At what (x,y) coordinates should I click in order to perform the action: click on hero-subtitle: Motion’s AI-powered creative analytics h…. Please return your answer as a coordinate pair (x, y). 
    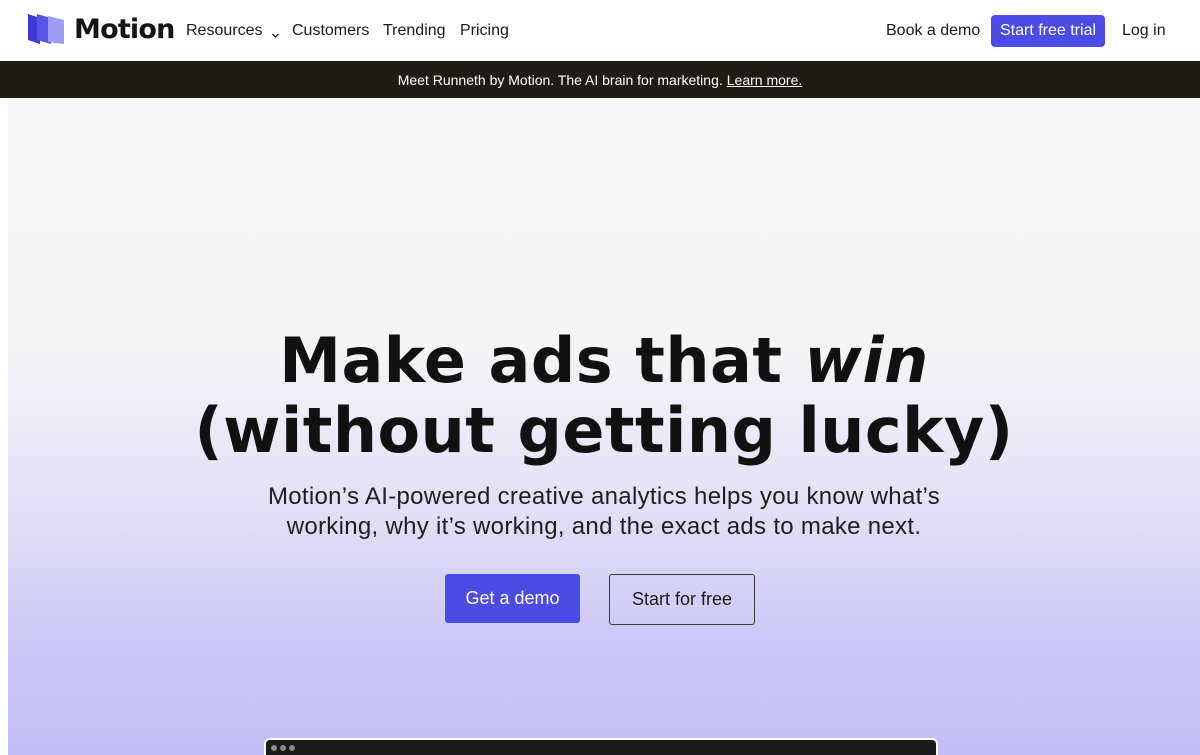
    Looking at the image, I should click on (604, 512).